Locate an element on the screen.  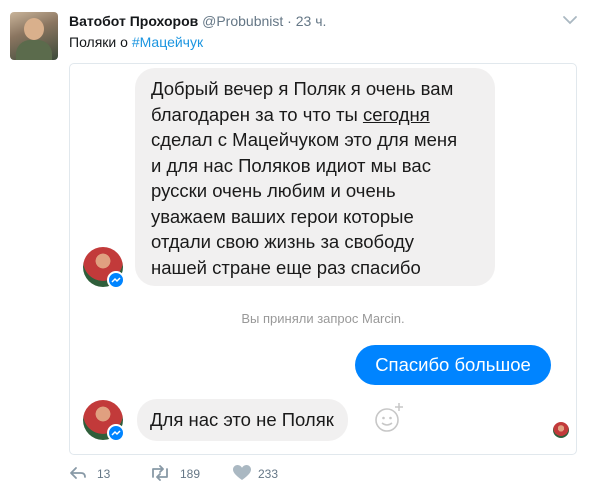
message-line: сделал с Мацейчуком это для меня is located at coordinates (304, 139).